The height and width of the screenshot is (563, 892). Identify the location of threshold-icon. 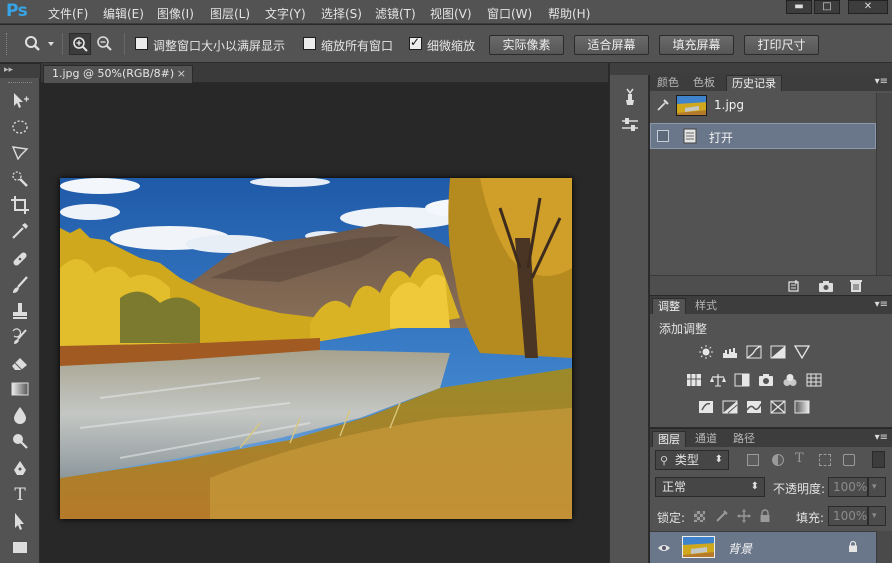
(754, 407).